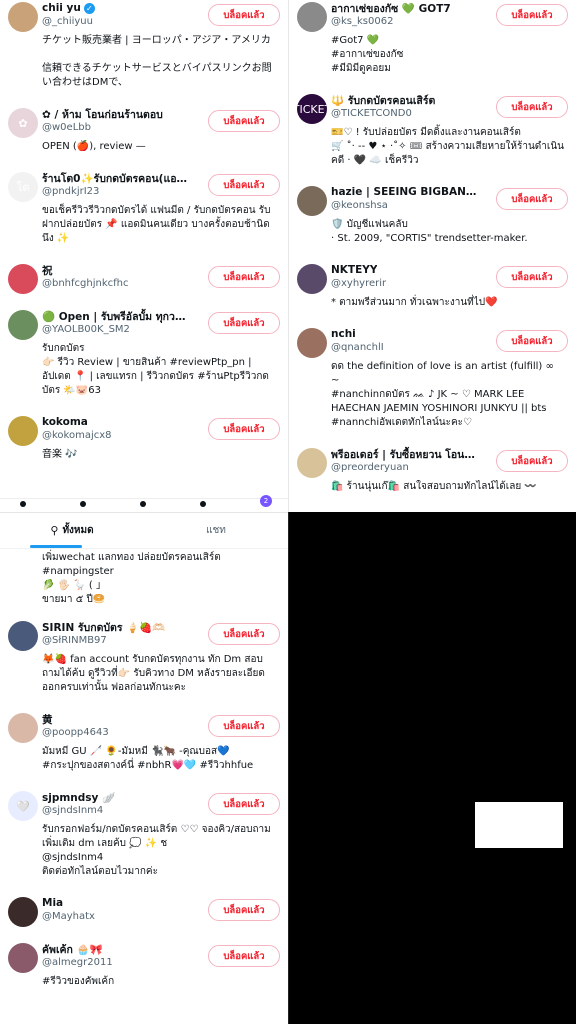 The height and width of the screenshot is (1024, 576). Describe the element at coordinates (47, 270) in the screenshot. I see `display-name: 祝` at that location.